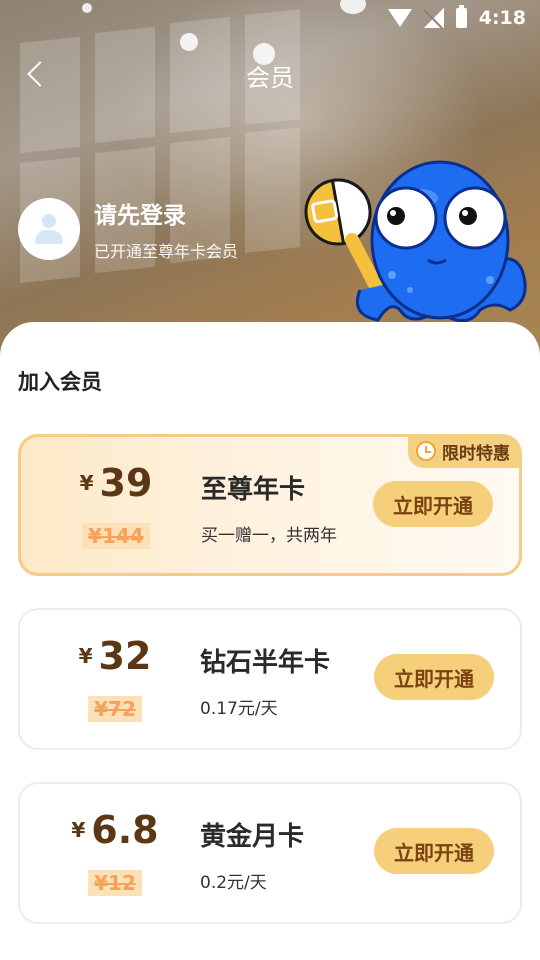 This screenshot has width=540, height=960. What do you see at coordinates (265, 663) in the screenshot?
I see `plan-name: 钻石半年卡` at bounding box center [265, 663].